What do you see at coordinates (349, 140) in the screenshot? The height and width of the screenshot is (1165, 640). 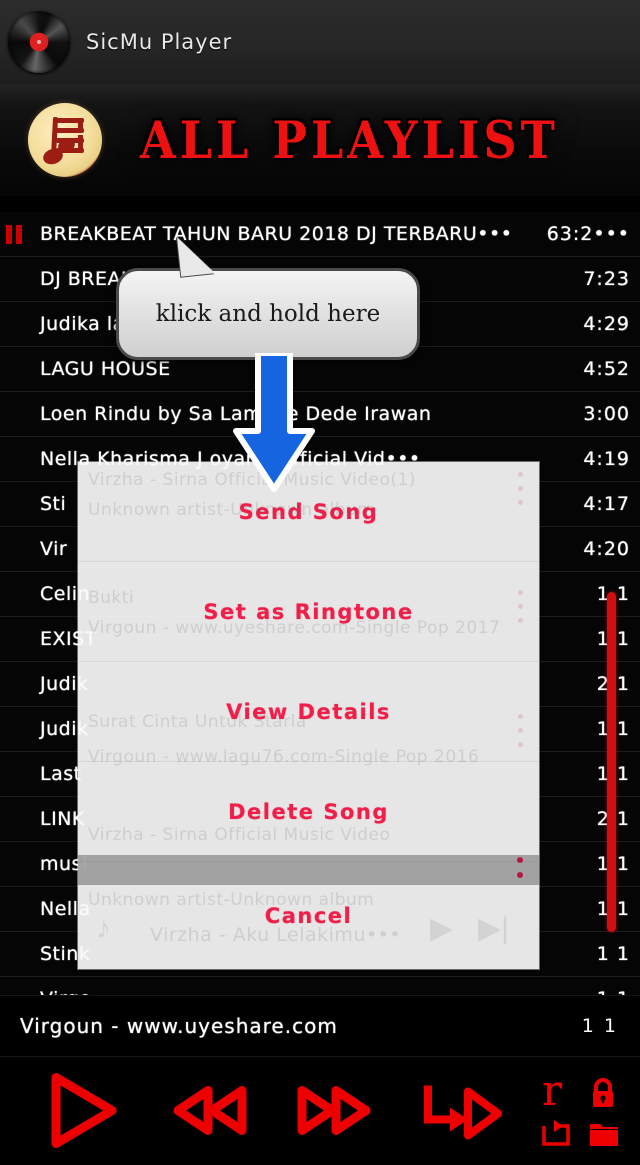 I see `page-title: ALL PLAYLIST` at bounding box center [349, 140].